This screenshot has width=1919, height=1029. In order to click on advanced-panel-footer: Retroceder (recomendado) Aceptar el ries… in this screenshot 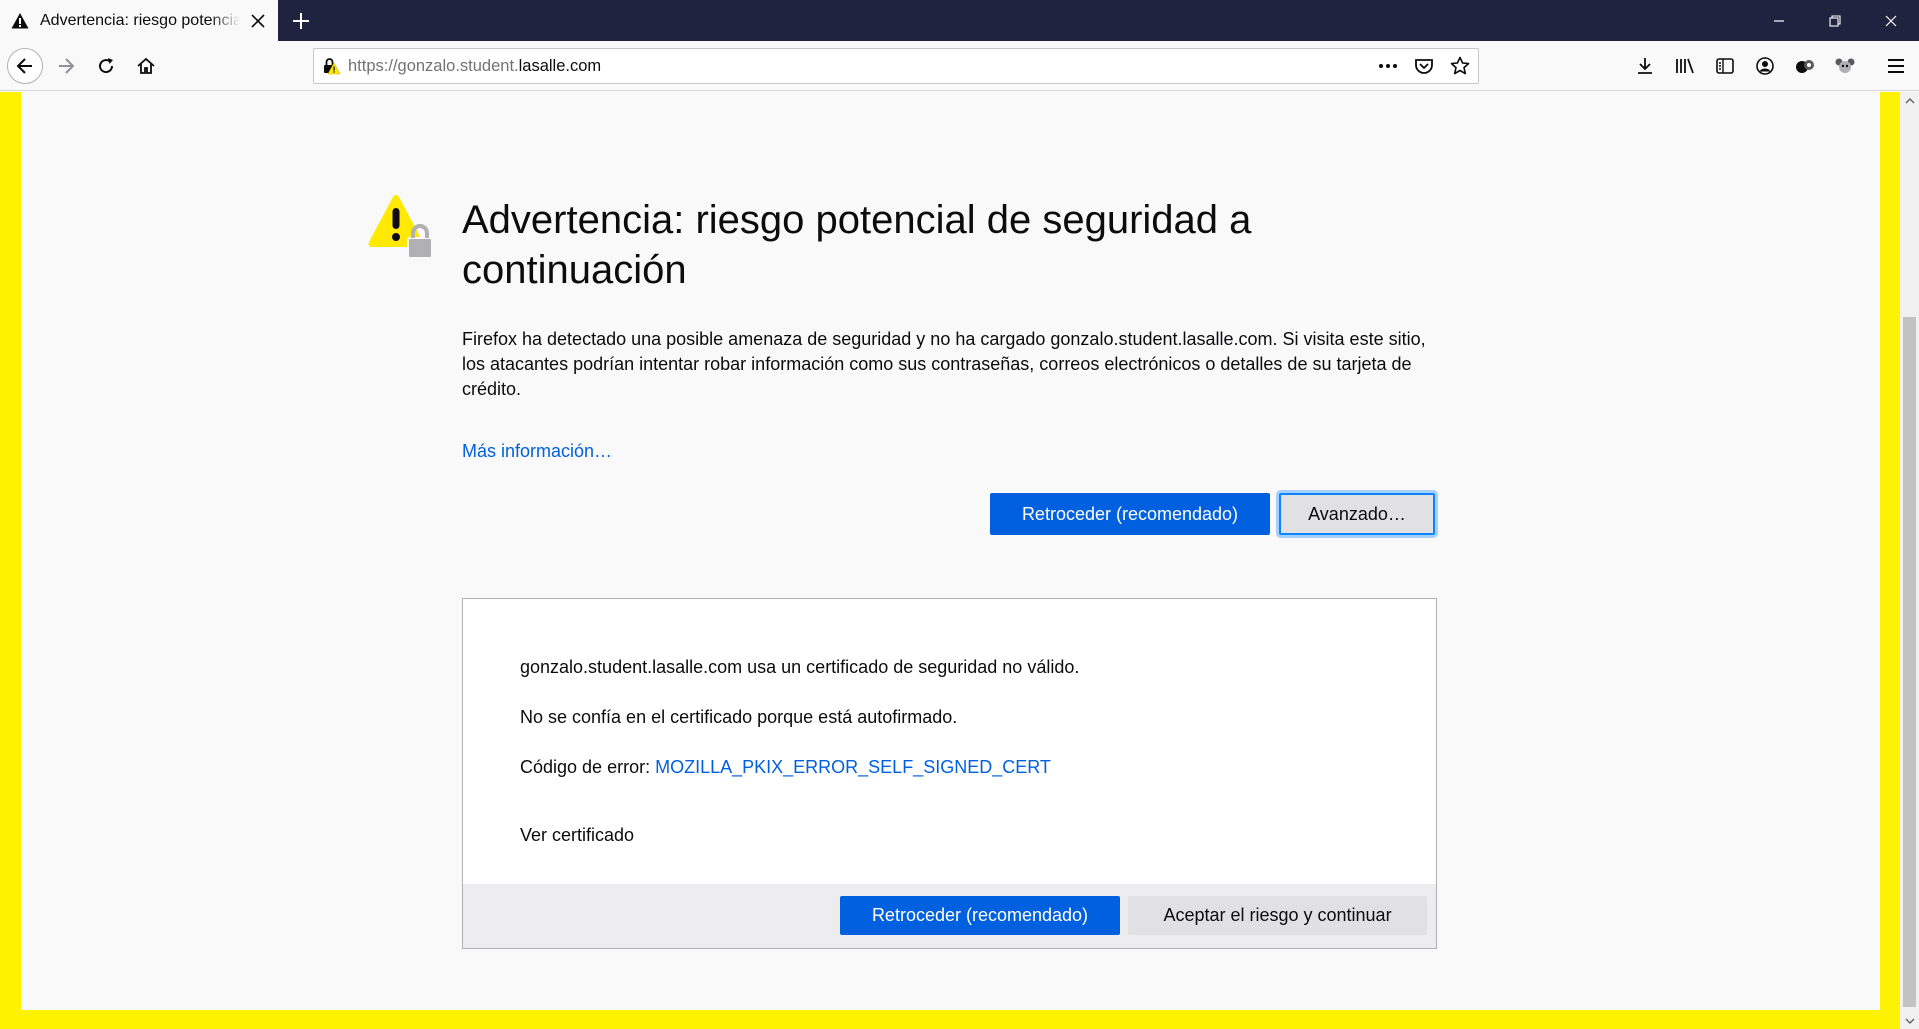, I will do `click(949, 916)`.